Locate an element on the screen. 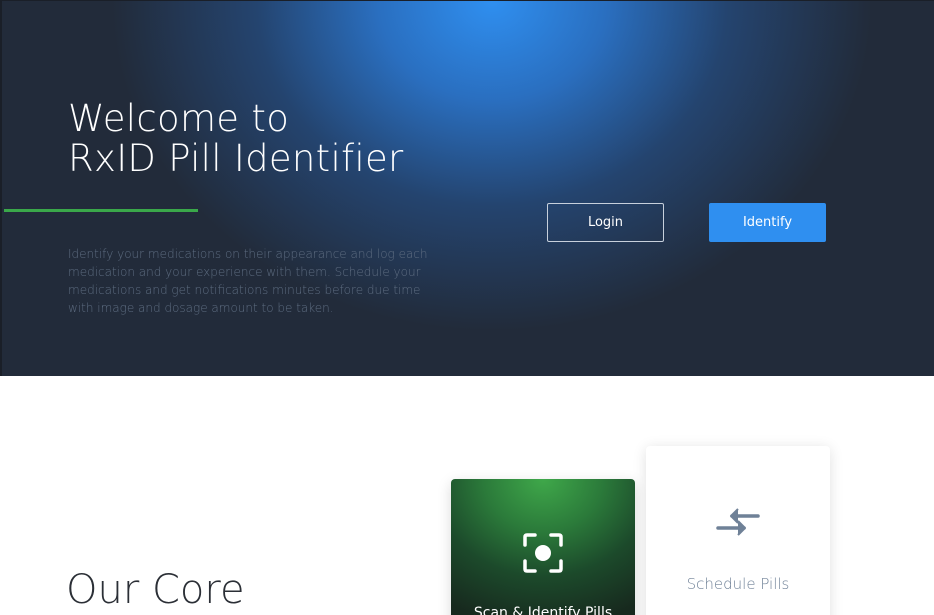  accent-divider is located at coordinates (101, 210).